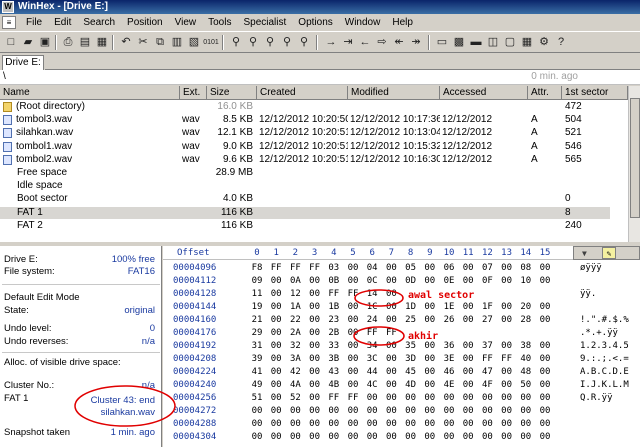  What do you see at coordinates (379, 336) in the screenshot?
I see `highlight-end-bytes` at bounding box center [379, 336].